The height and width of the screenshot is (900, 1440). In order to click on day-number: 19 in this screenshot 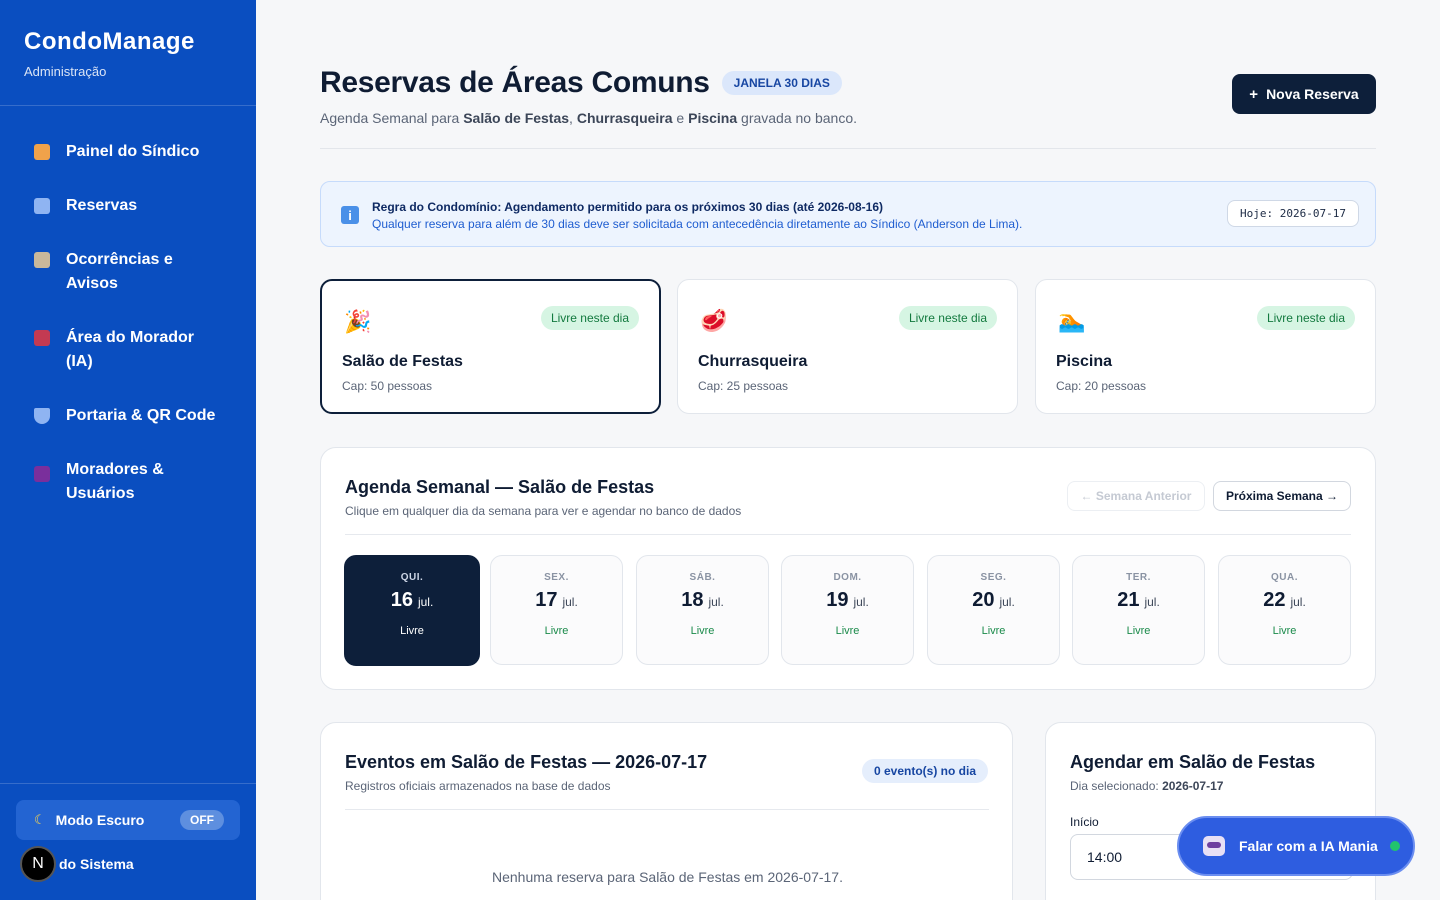, I will do `click(837, 600)`.